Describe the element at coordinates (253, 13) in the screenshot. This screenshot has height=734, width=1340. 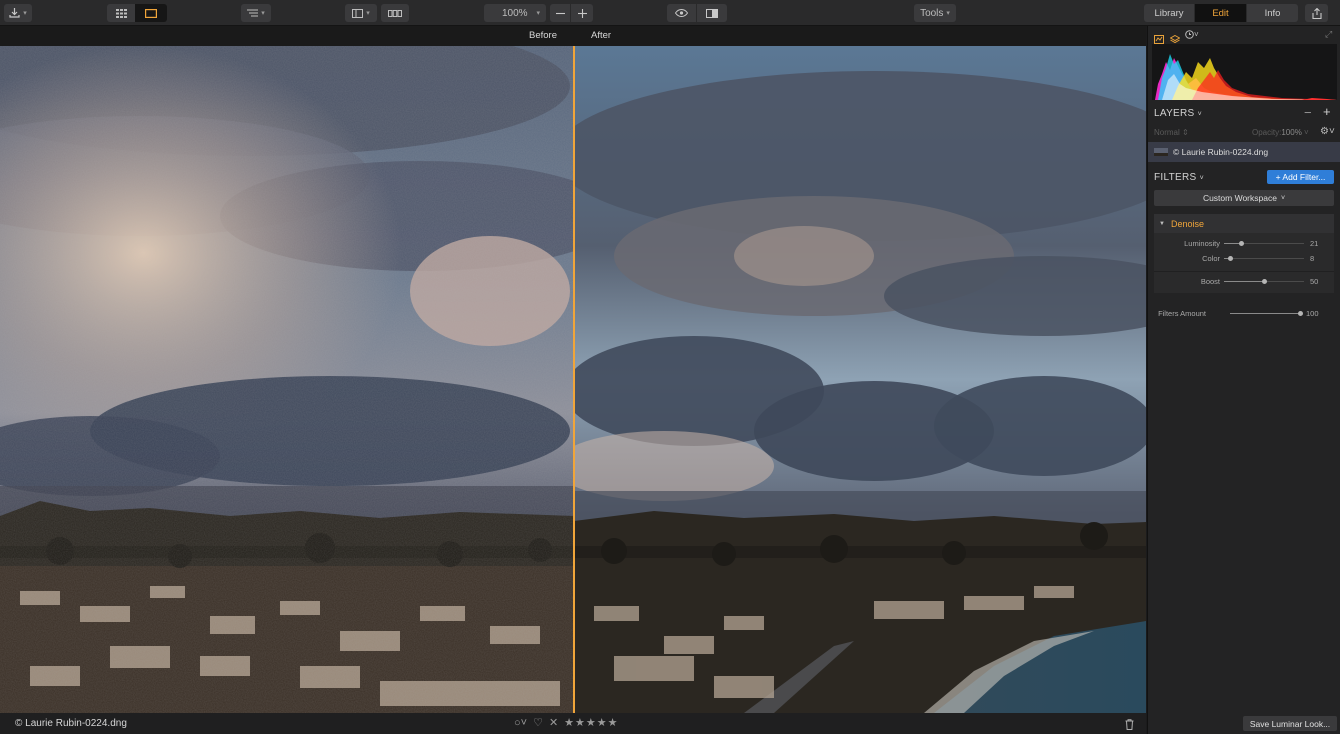
I see `list-icon` at that location.